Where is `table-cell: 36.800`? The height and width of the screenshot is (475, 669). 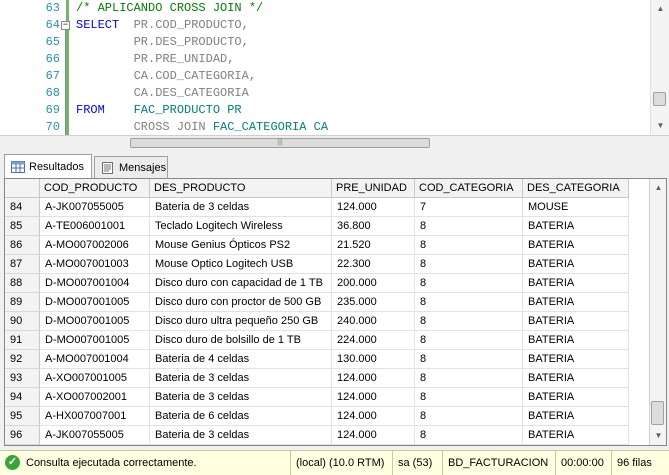 table-cell: 36.800 is located at coordinates (373, 226).